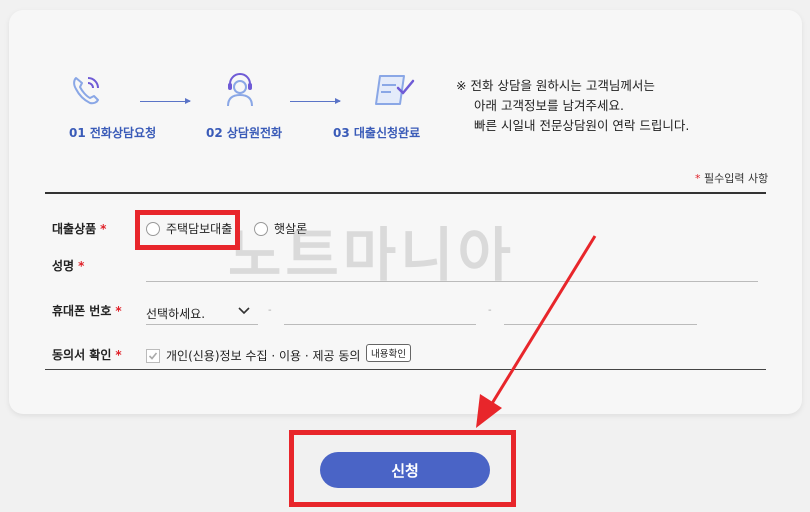 This screenshot has width=810, height=512. I want to click on headset-agent-icon, so click(240, 89).